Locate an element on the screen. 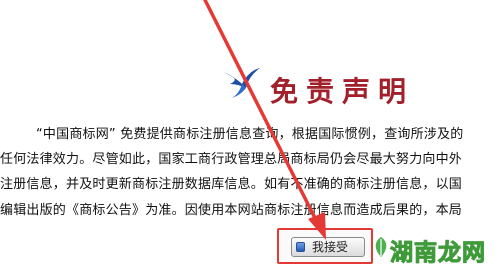 The image size is (497, 275). accept-button: 我接受 is located at coordinates (328, 247).